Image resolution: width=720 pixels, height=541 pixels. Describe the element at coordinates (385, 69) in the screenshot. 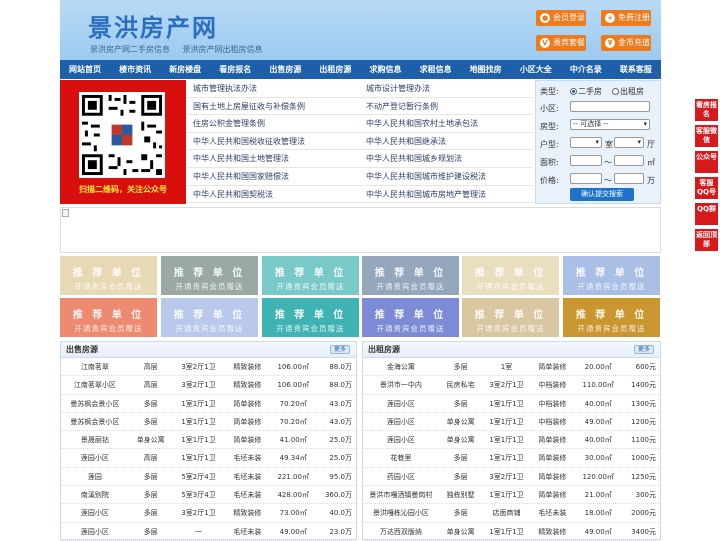

I see `nav-item-wanted-buy: 求购信息` at that location.